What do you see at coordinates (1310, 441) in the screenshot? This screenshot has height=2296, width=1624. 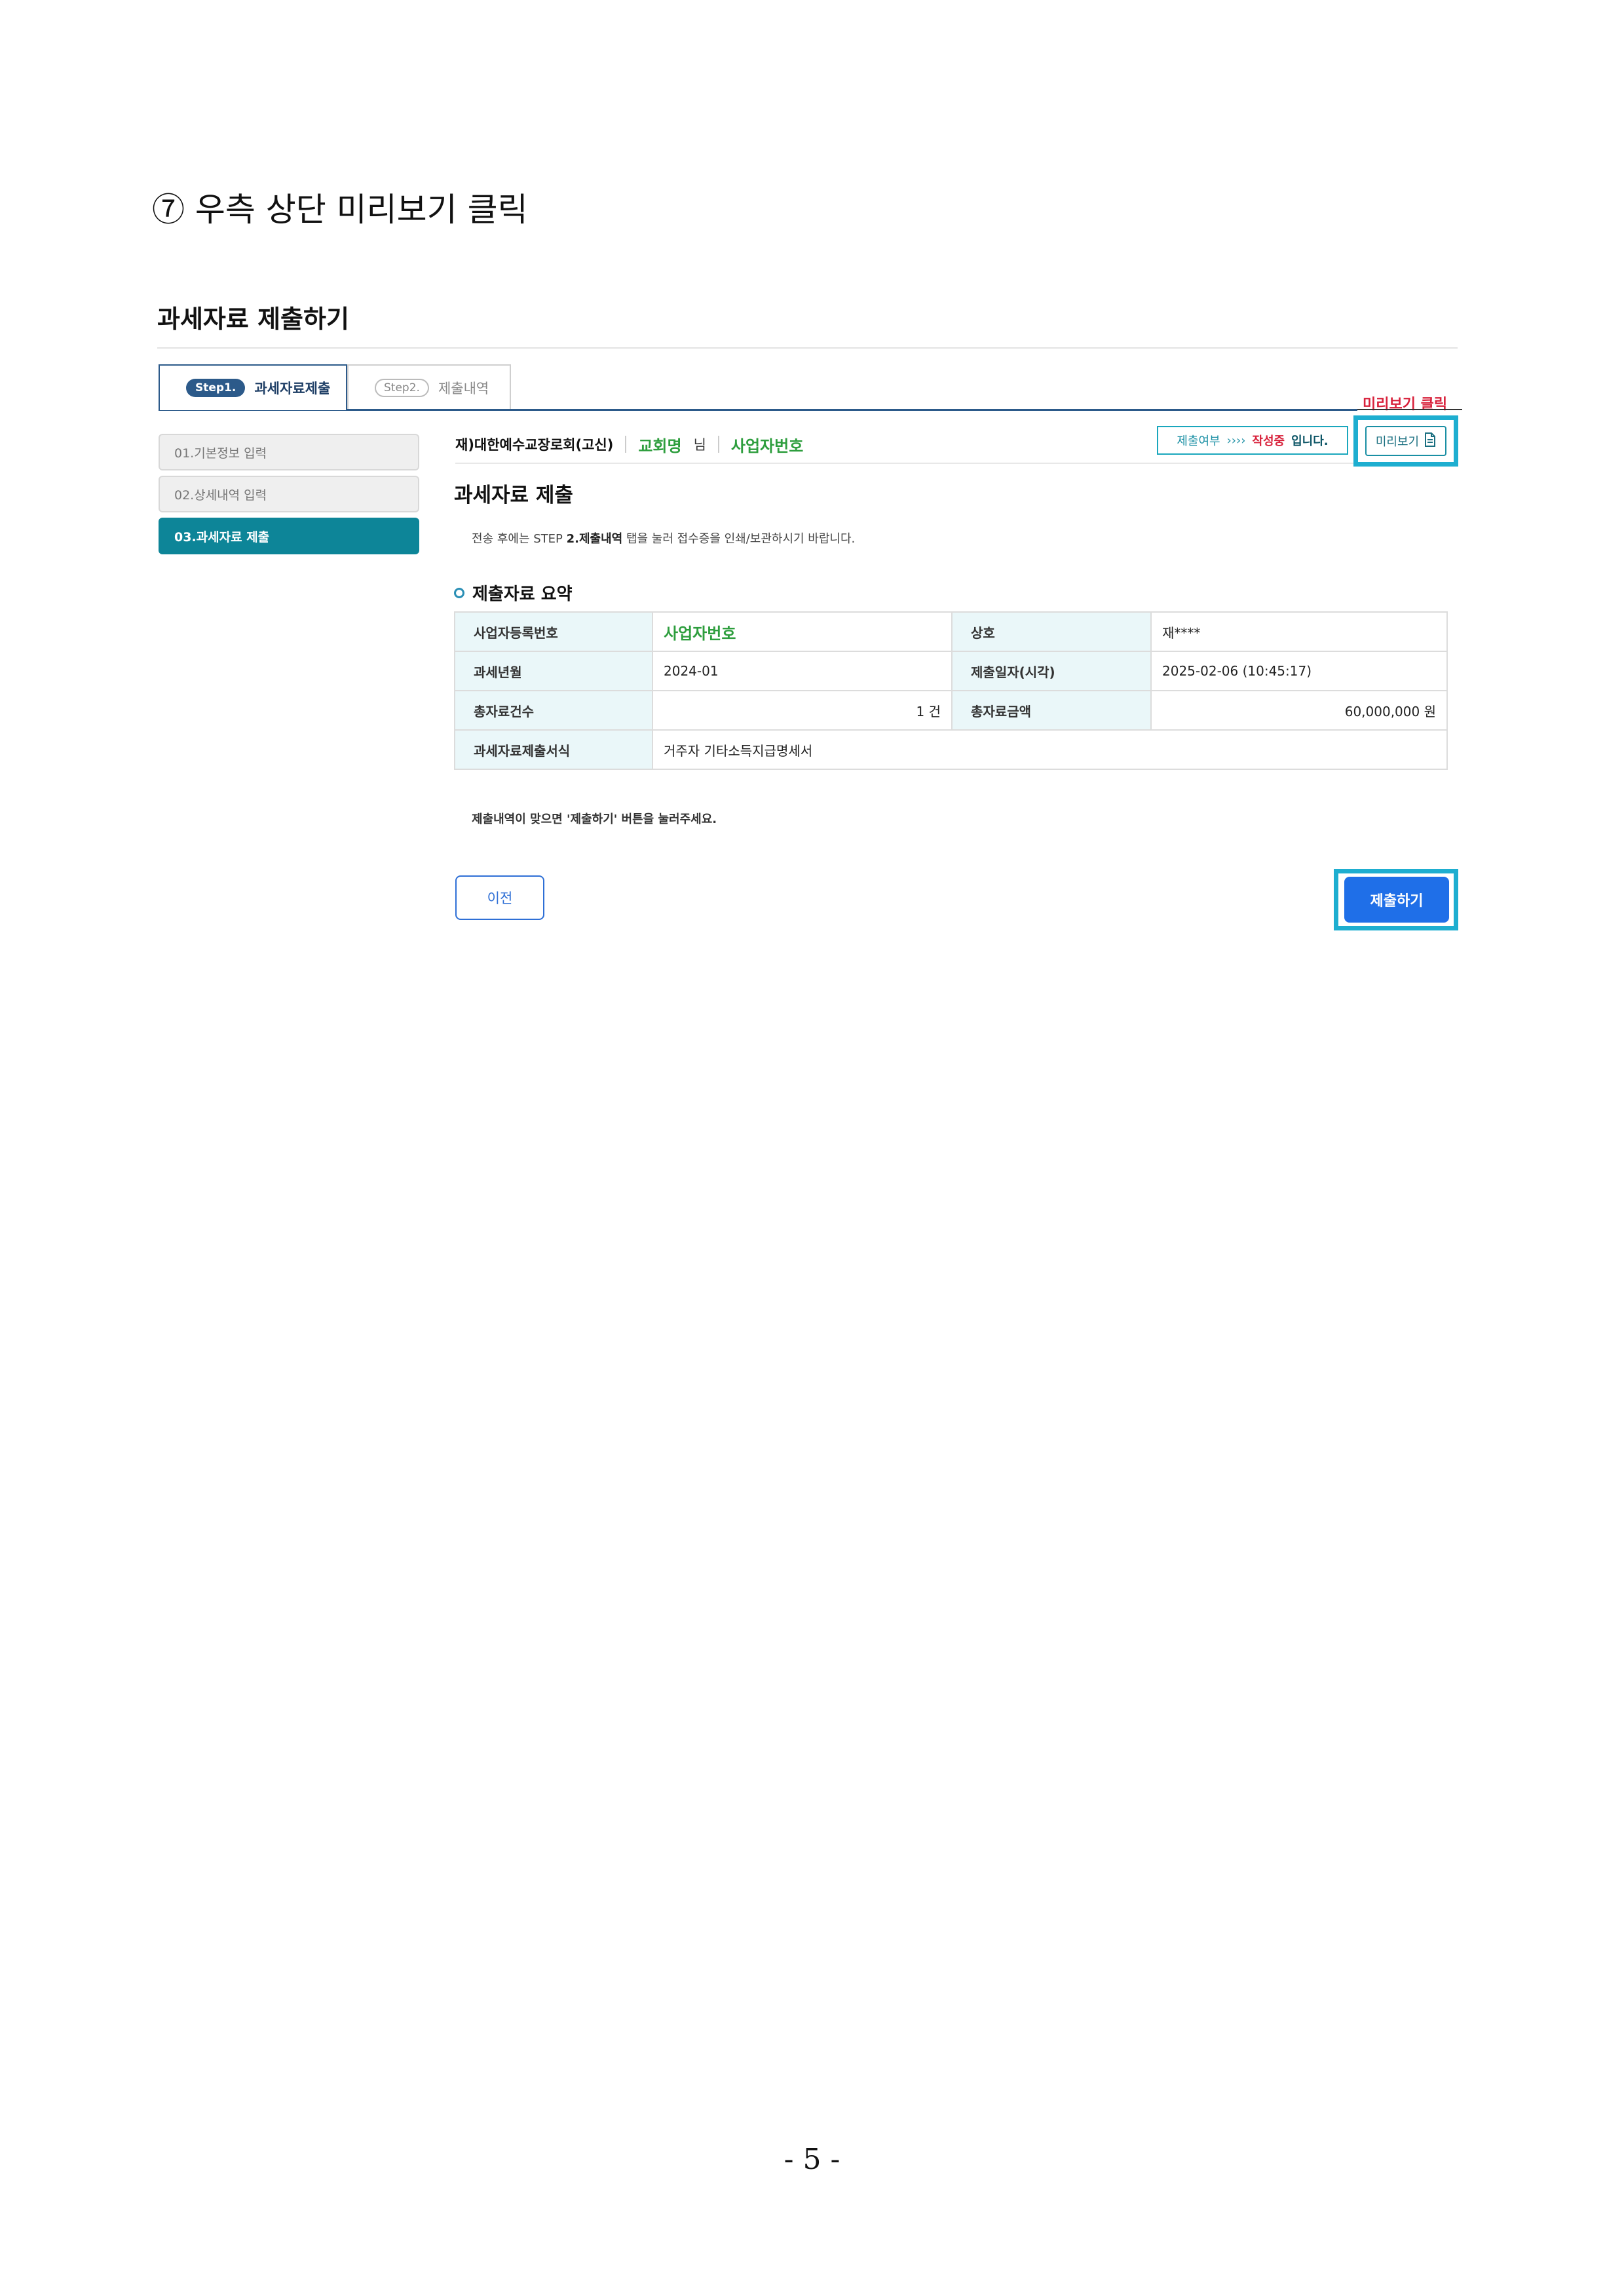 I see `status-suffix: 입니다.` at bounding box center [1310, 441].